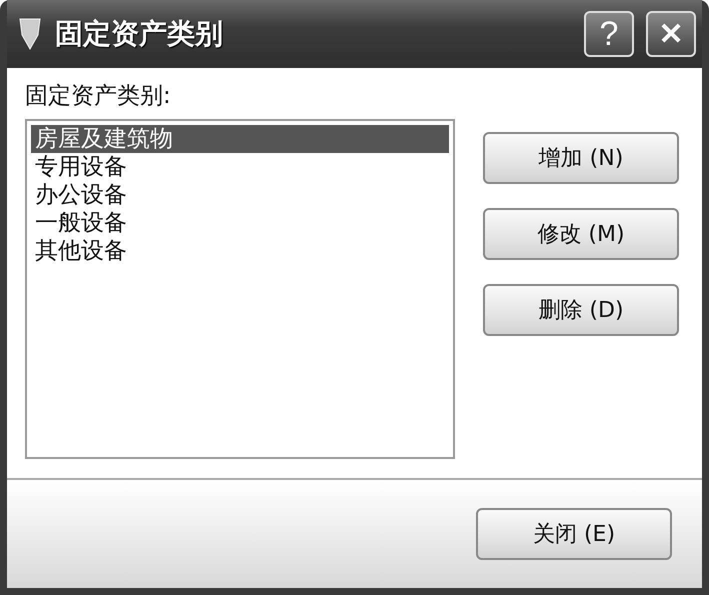 The image size is (709, 595). What do you see at coordinates (581, 158) in the screenshot?
I see `action-button: 增加 (N)` at bounding box center [581, 158].